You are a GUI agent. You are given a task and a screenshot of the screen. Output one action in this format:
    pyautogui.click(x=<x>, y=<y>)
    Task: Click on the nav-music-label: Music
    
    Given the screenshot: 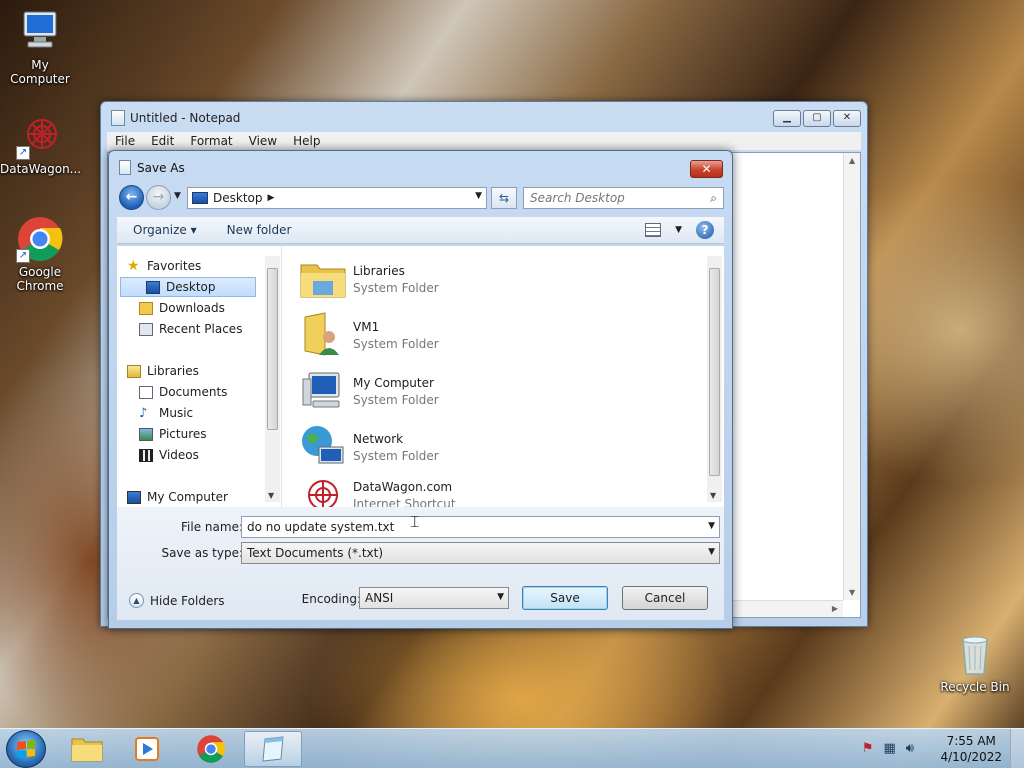 What is the action you would take?
    pyautogui.click(x=176, y=413)
    